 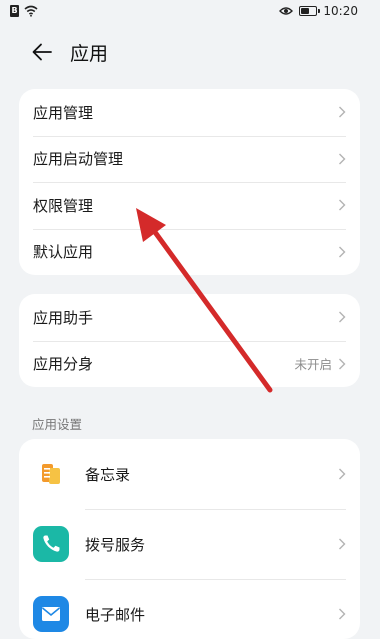 What do you see at coordinates (189, 609) in the screenshot?
I see `app-row-email: 电子邮件` at bounding box center [189, 609].